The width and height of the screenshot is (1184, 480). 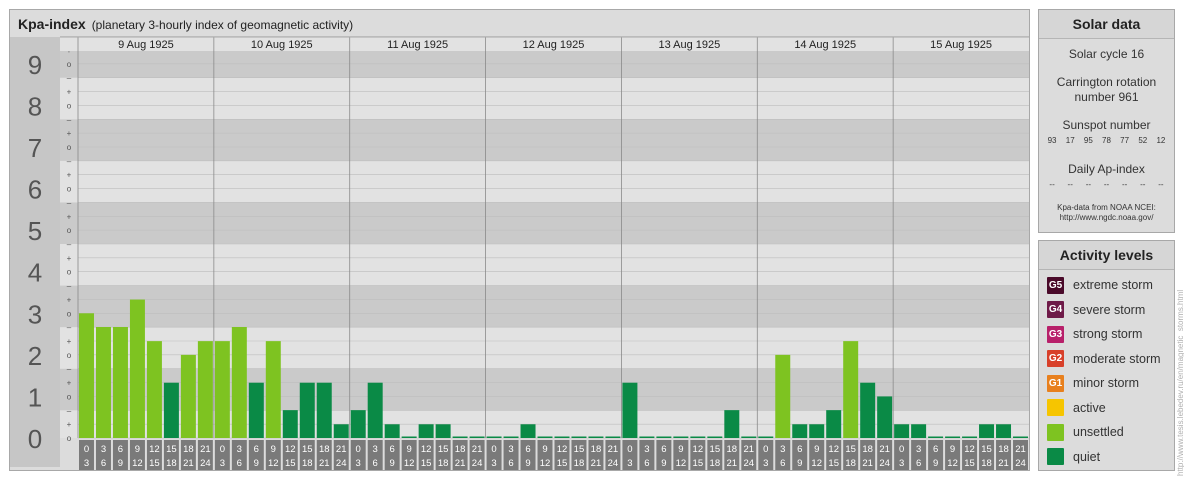 I want to click on carrington-rotation: Carrington rotation number 961, so click(x=1106, y=89).